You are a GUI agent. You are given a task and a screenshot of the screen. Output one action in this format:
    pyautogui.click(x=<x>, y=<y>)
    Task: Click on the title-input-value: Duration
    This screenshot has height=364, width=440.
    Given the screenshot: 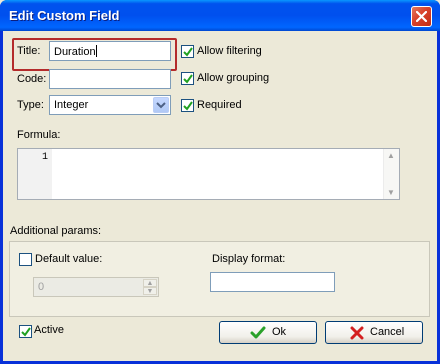 What is the action you would take?
    pyautogui.click(x=75, y=52)
    